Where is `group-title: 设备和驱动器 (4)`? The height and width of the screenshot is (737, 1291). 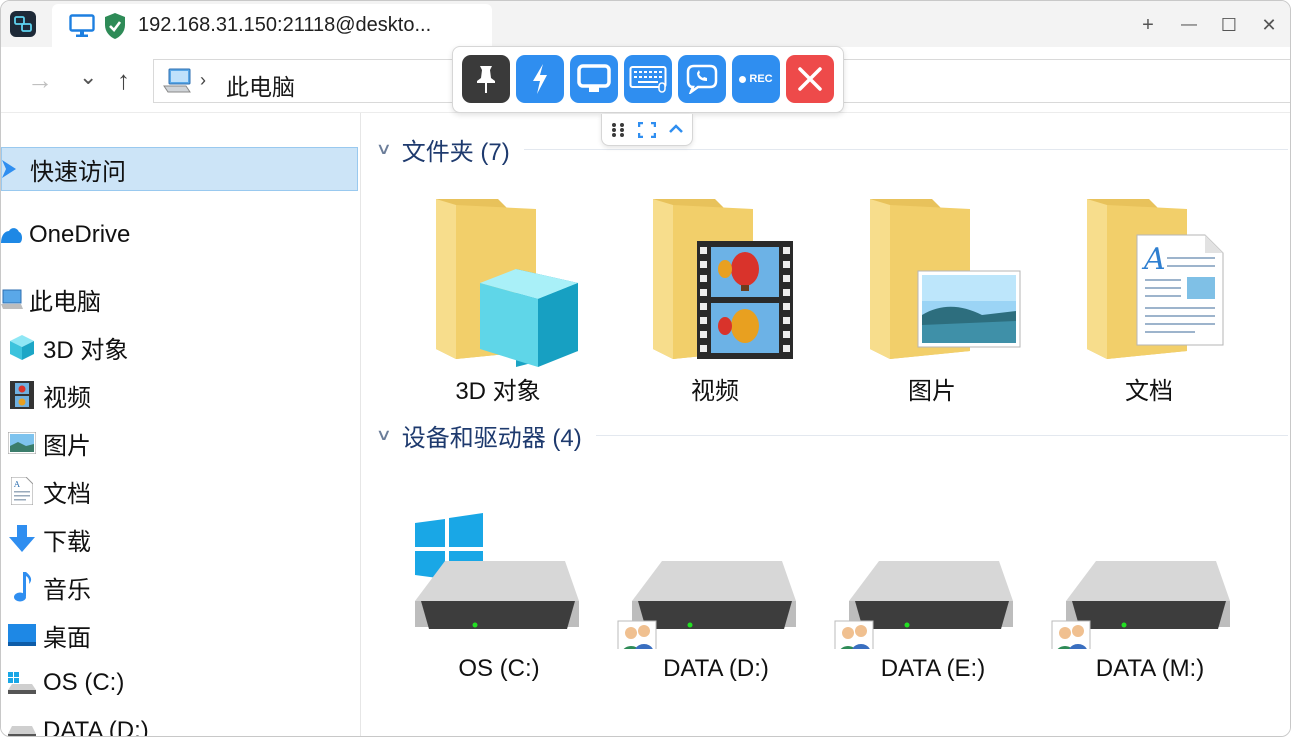
group-title: 设备和驱动器 (4) is located at coordinates (491, 438).